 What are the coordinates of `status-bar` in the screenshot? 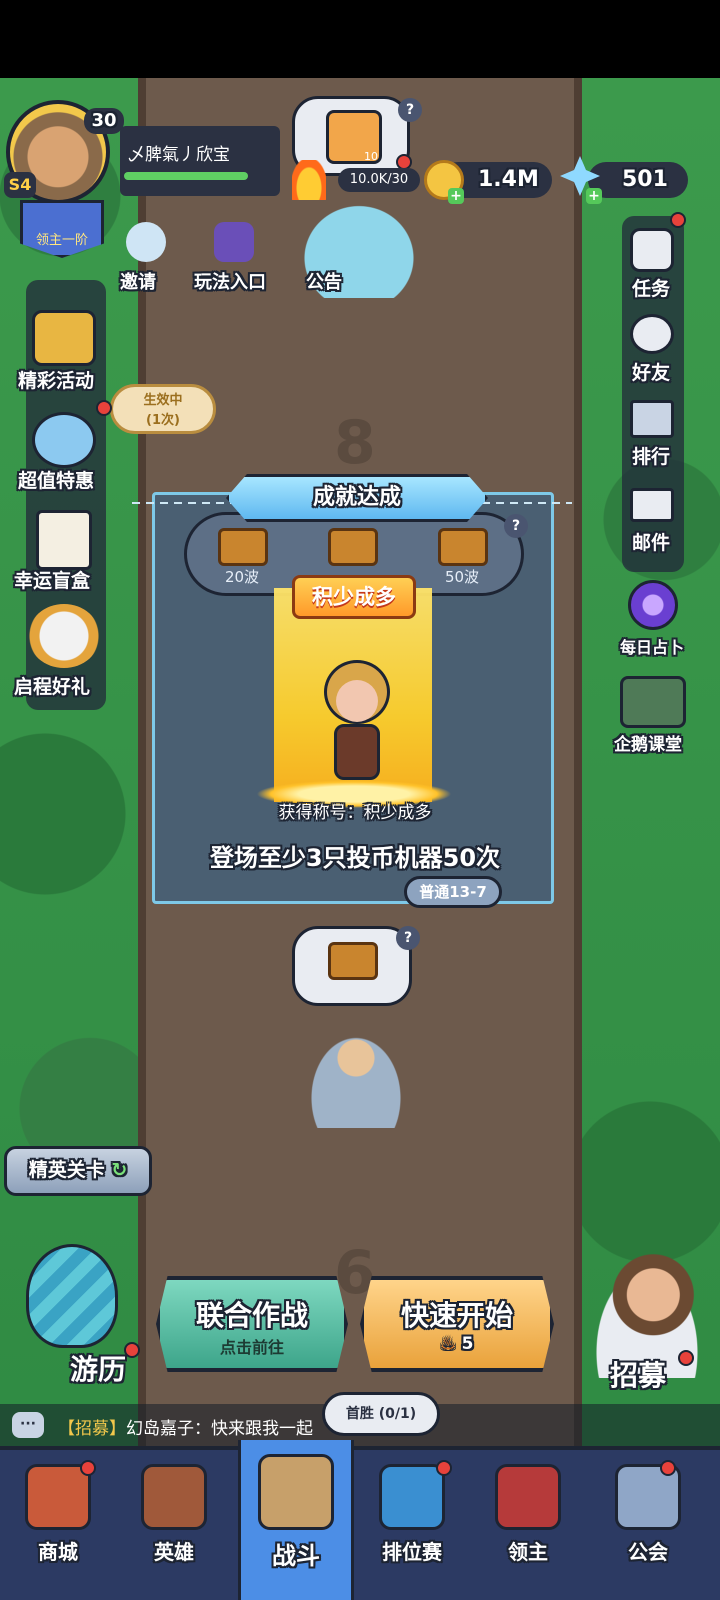 It's located at (360, 39).